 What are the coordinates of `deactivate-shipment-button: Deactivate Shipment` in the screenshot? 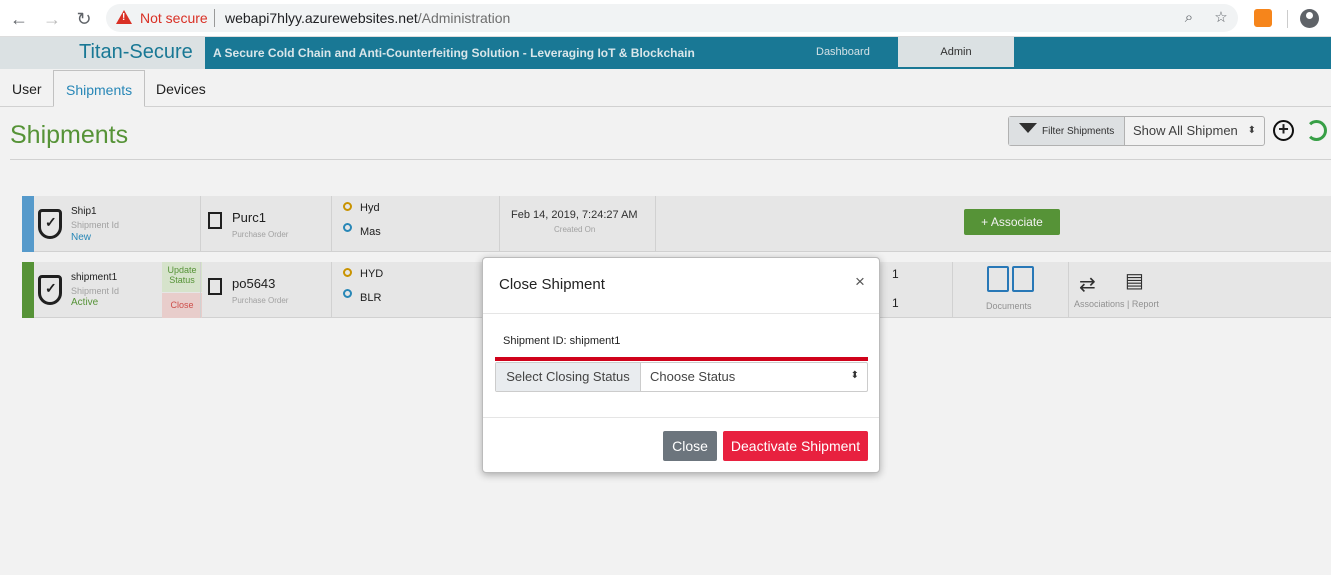 It's located at (795, 446).